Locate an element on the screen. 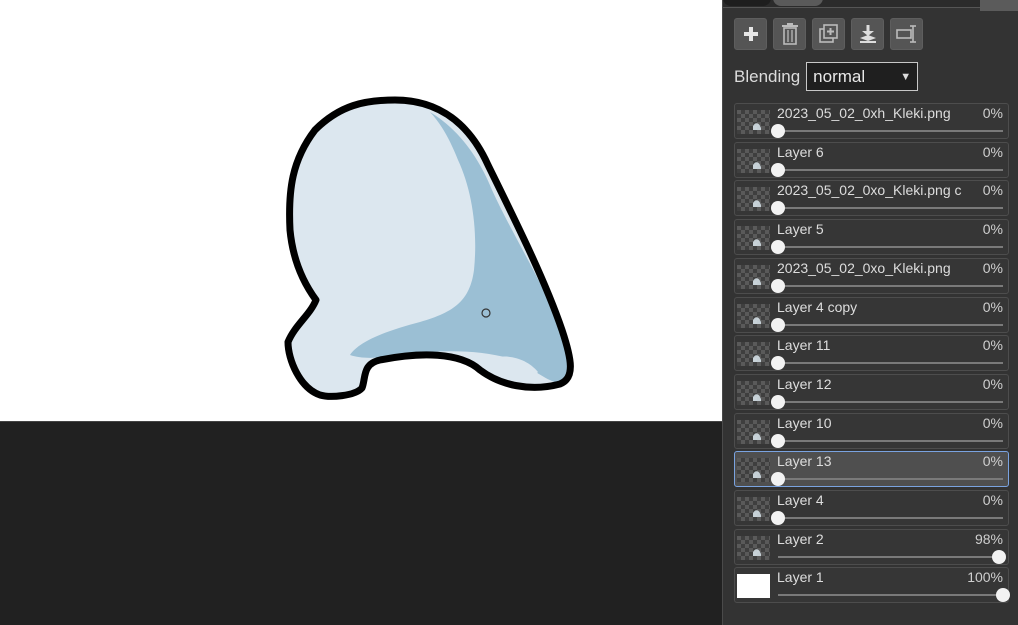 Image resolution: width=1018 pixels, height=625 pixels. layer-name: Layer 1 is located at coordinates (872, 577).